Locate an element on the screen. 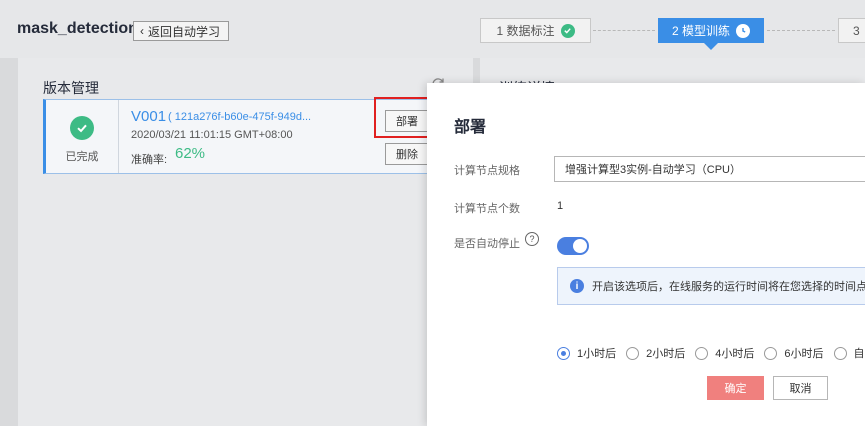 Image resolution: width=865 pixels, height=426 pixels. step-deploy: 3 is located at coordinates (851, 30).